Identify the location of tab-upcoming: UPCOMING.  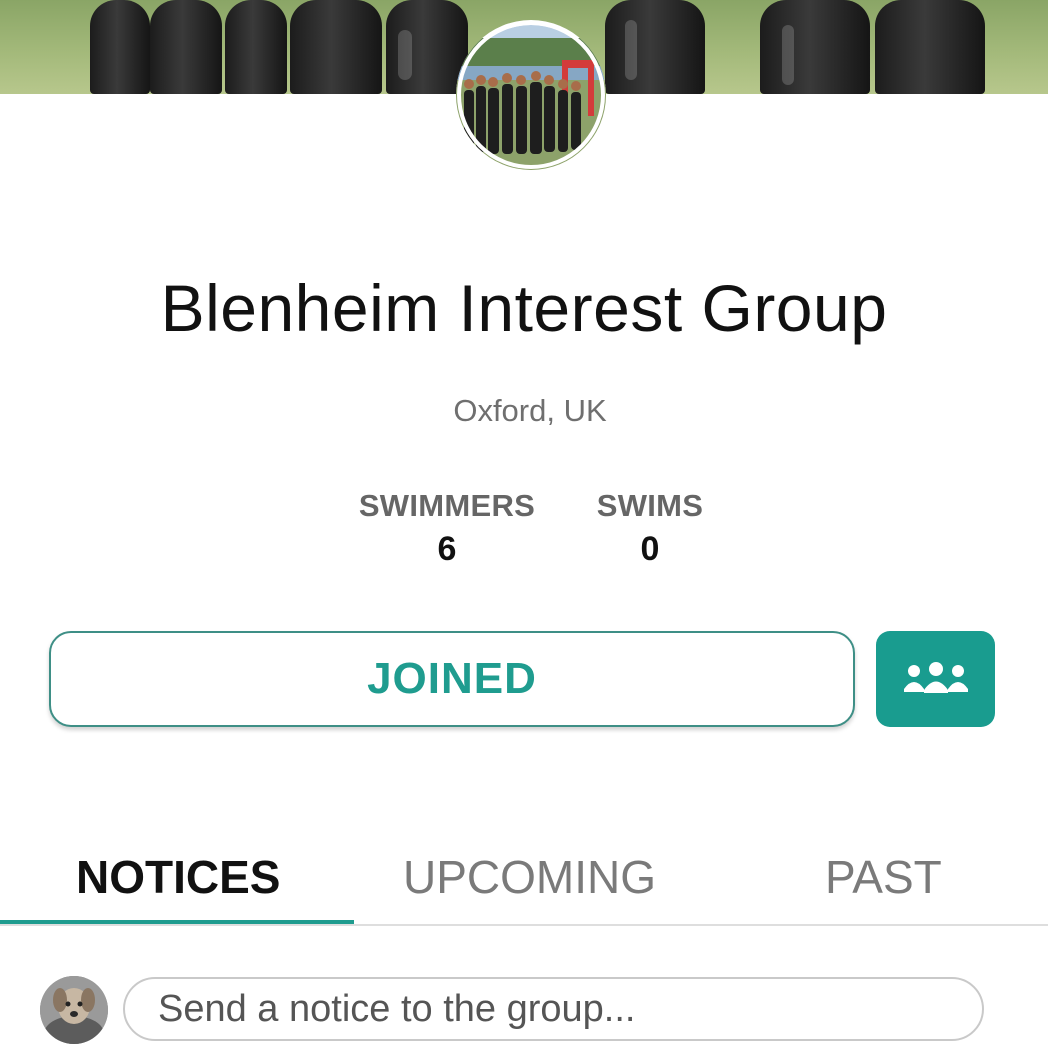
(529, 877).